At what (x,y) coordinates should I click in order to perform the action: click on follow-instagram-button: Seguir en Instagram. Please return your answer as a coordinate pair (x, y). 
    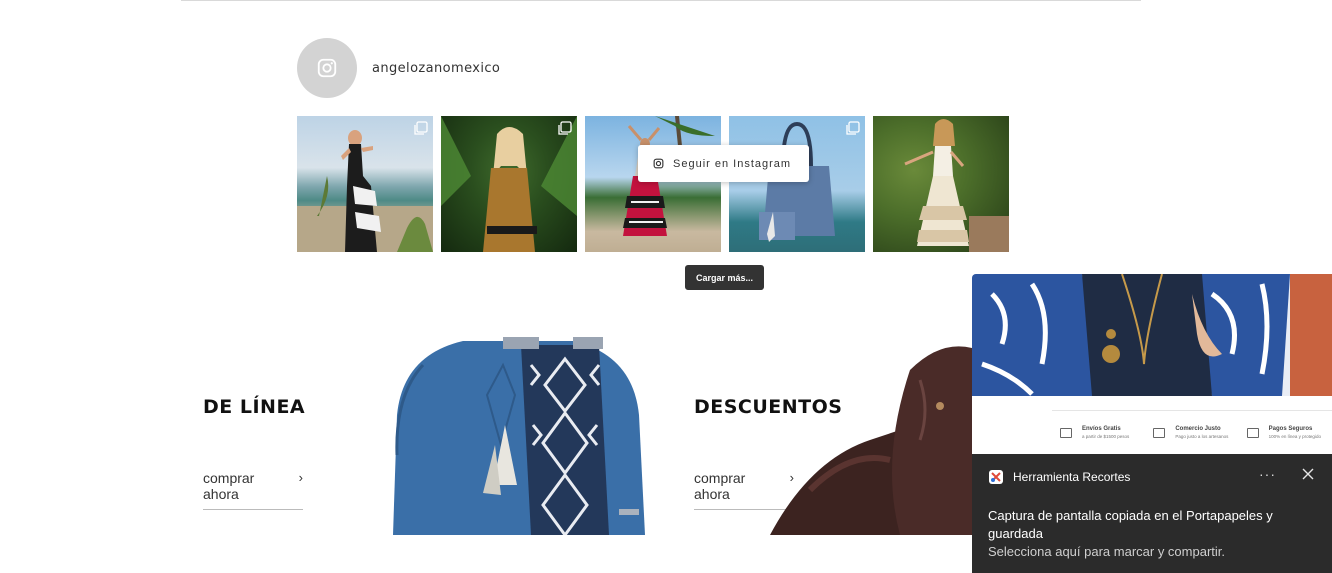
    Looking at the image, I should click on (723, 163).